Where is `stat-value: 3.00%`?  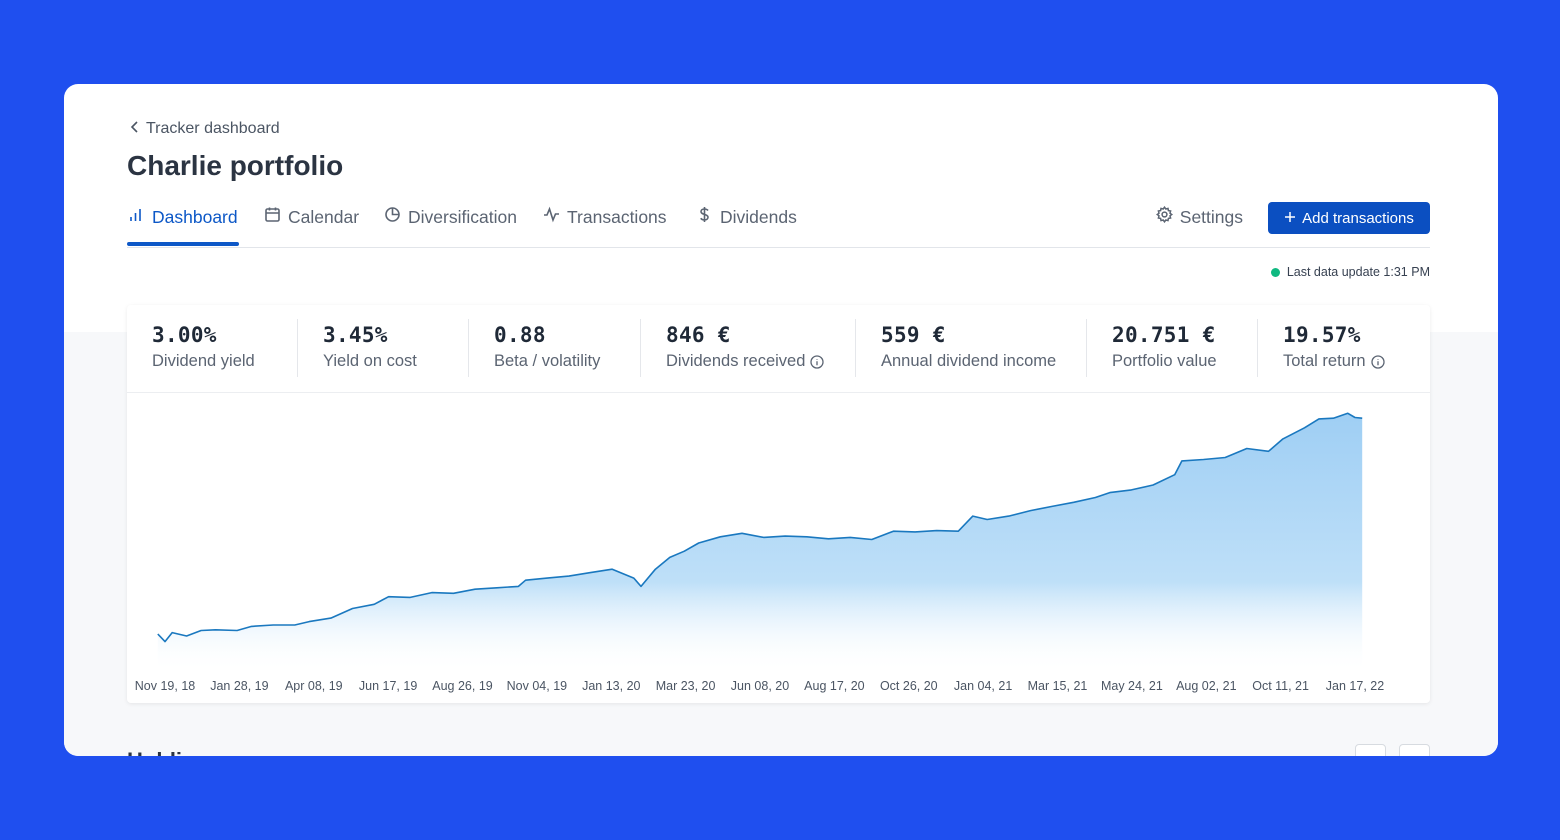
stat-value: 3.00% is located at coordinates (184, 335).